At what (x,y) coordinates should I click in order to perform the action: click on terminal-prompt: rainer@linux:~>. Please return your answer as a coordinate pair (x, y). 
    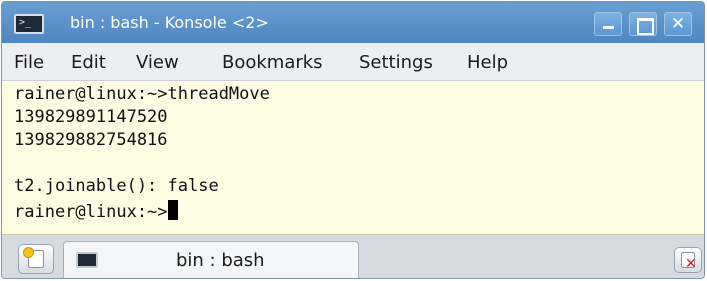
    Looking at the image, I should click on (91, 212).